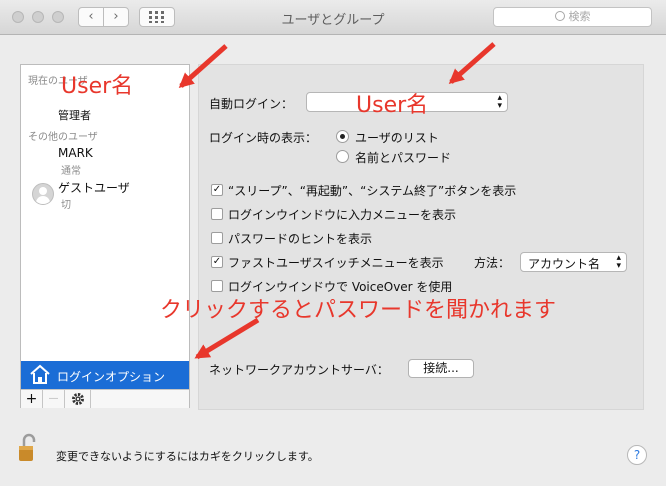 The width and height of the screenshot is (666, 486). What do you see at coordinates (217, 286) in the screenshot?
I see `voiceover-checkbox` at bounding box center [217, 286].